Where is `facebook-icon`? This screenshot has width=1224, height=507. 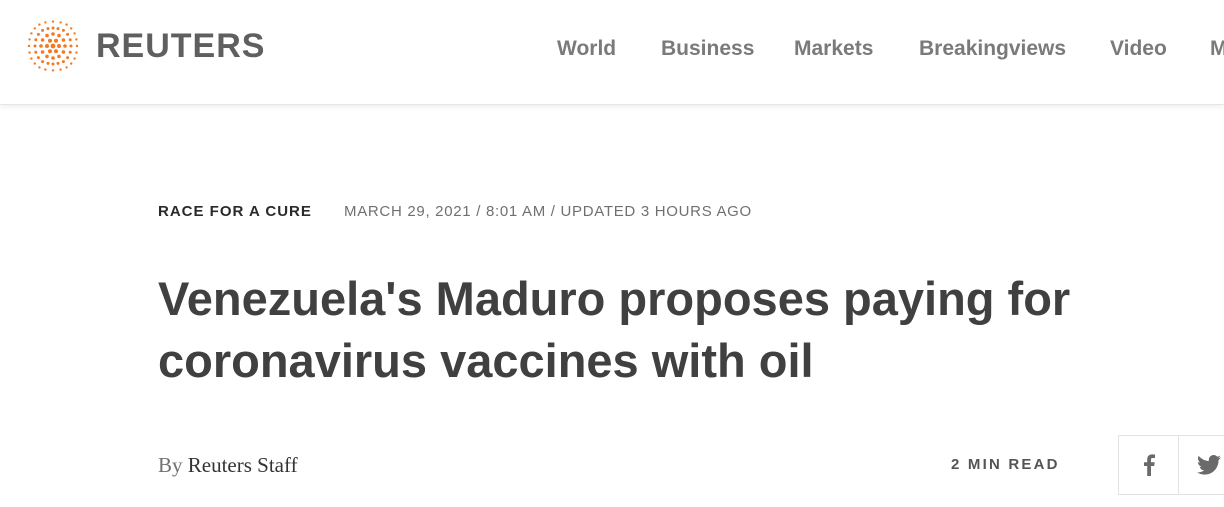 facebook-icon is located at coordinates (1149, 465).